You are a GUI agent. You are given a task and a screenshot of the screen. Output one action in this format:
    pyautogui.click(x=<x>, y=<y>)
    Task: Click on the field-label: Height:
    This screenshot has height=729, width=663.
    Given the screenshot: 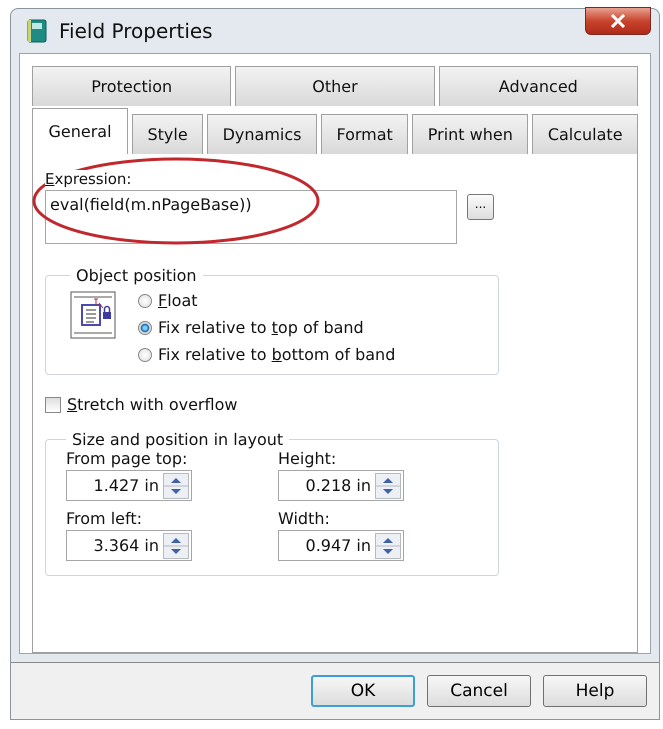 What is the action you would take?
    pyautogui.click(x=308, y=458)
    